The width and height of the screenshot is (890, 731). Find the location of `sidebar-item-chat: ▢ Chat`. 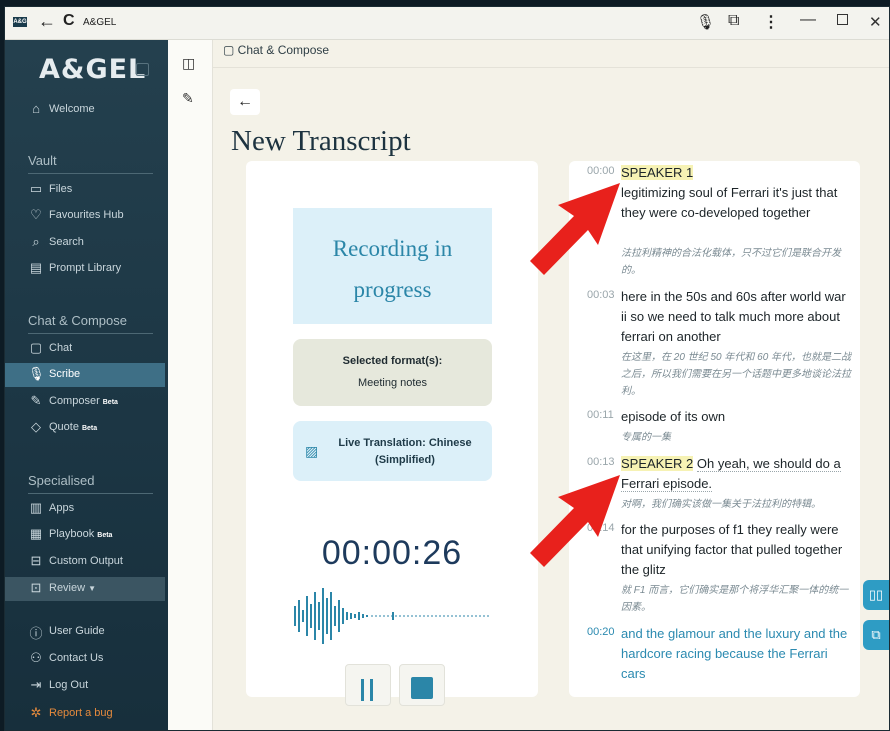

sidebar-item-chat: ▢ Chat is located at coordinates (86, 349).